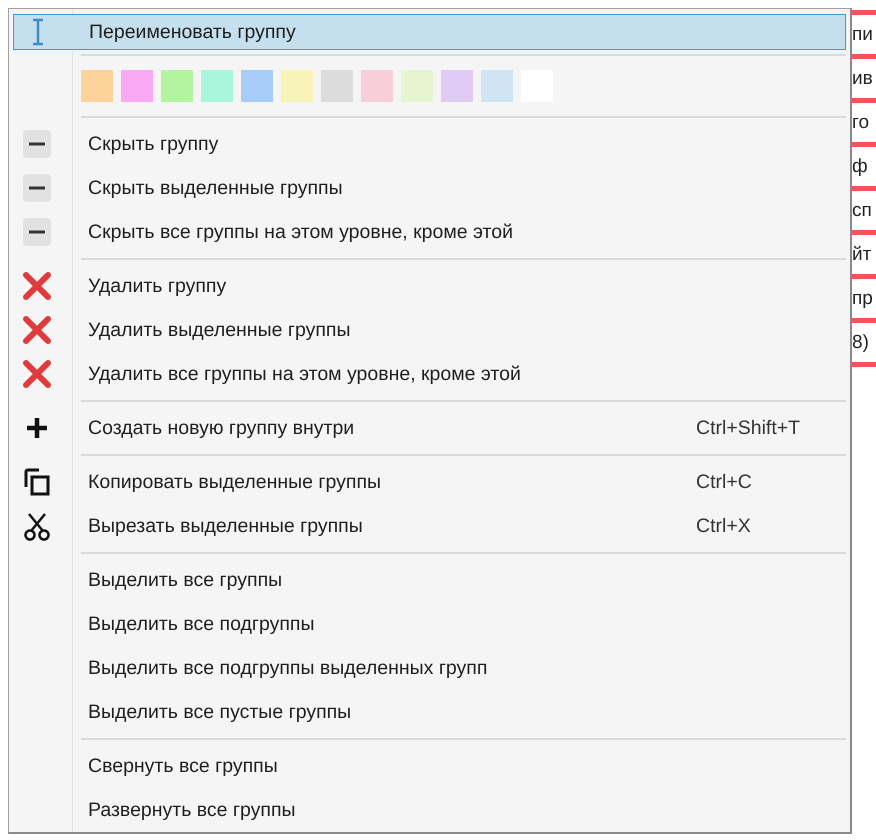 The image size is (876, 840). I want to click on menu-item-label: Выделить все пустые группы, so click(219, 712).